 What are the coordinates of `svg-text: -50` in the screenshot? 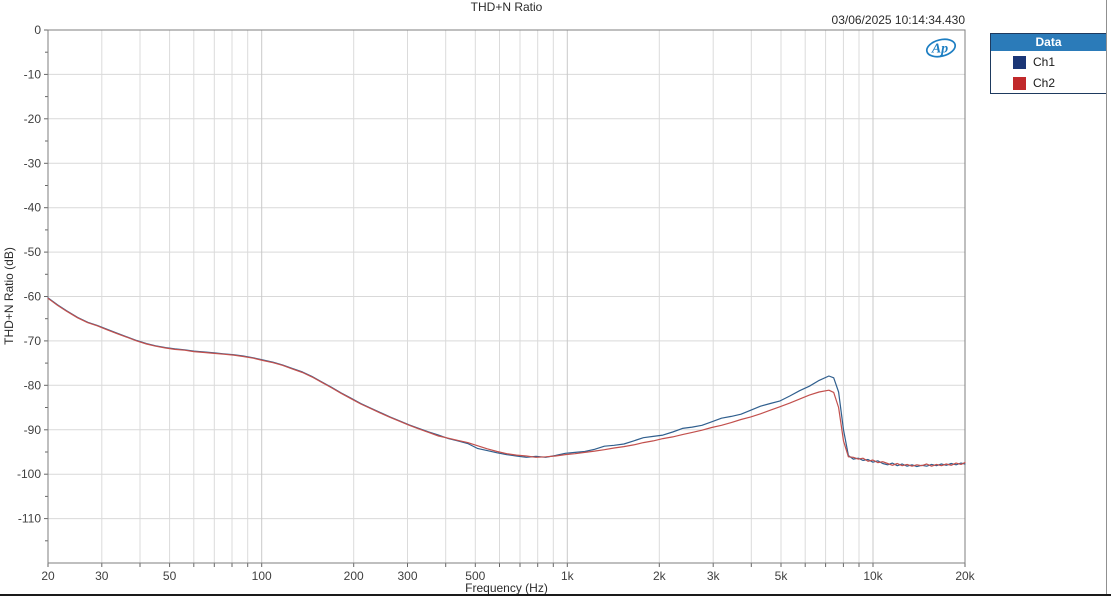 It's located at (33, 252).